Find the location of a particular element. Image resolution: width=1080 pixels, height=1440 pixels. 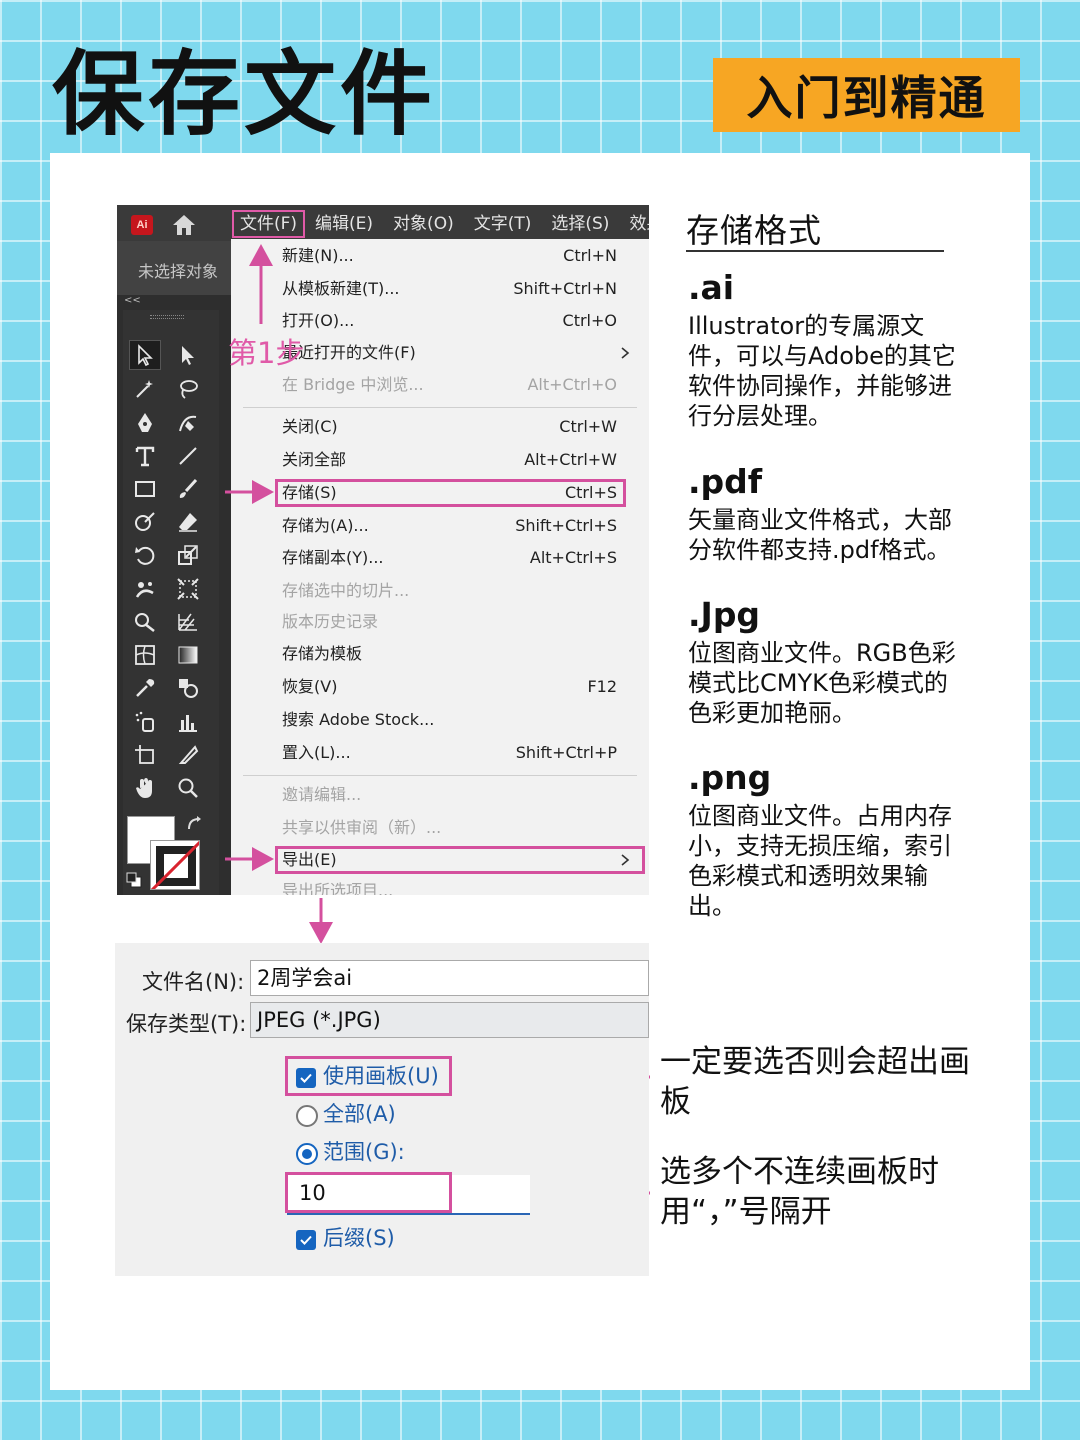

step-1-label: 第1步 is located at coordinates (266, 353).